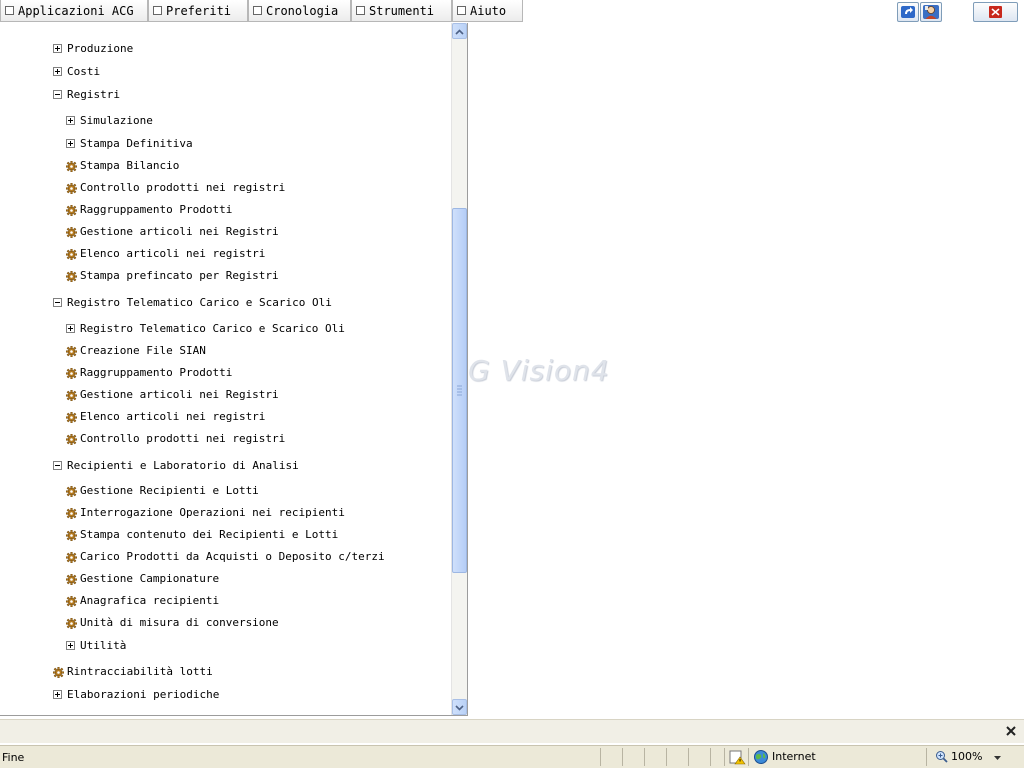  Describe the element at coordinates (1011, 731) in the screenshot. I see `close-infobar-icon` at that location.